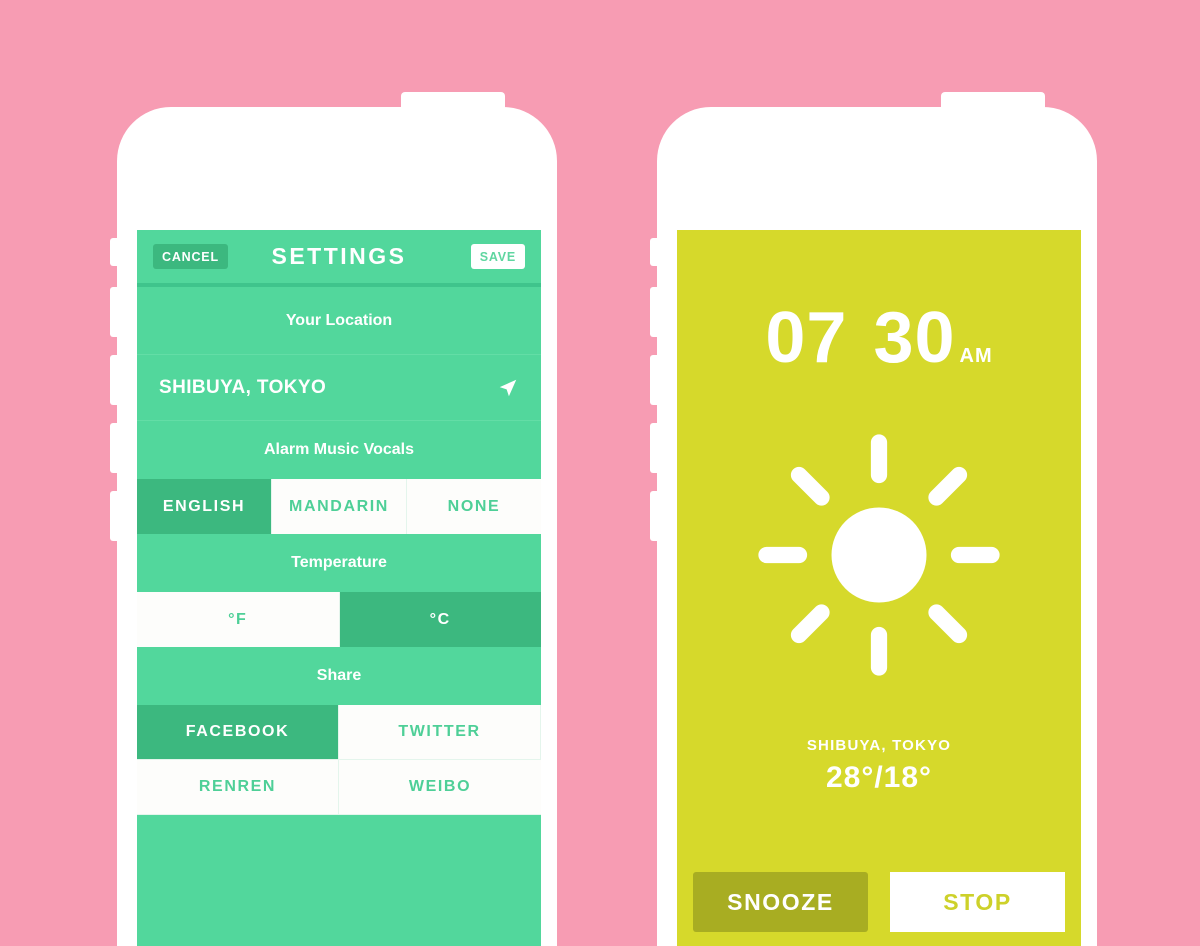 The width and height of the screenshot is (1200, 946). What do you see at coordinates (879, 909) in the screenshot?
I see `alarm-action-bar: SNOOZE STOP` at bounding box center [879, 909].